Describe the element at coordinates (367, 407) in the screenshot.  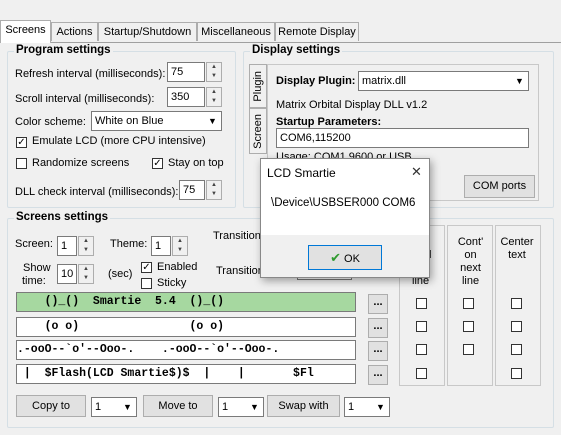
I see `swap-with-select: 1 ▼` at that location.